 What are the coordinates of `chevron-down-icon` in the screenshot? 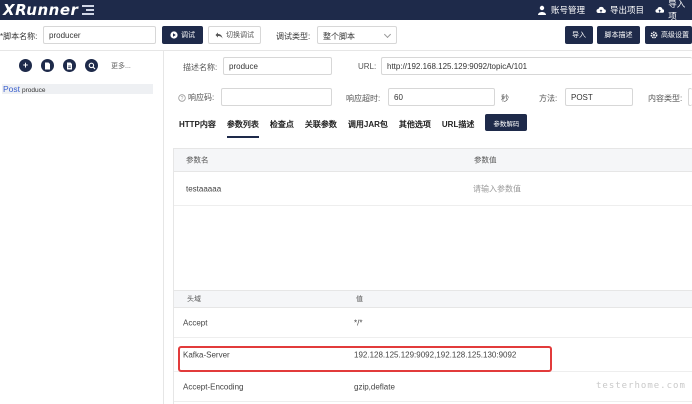 It's located at (387, 34).